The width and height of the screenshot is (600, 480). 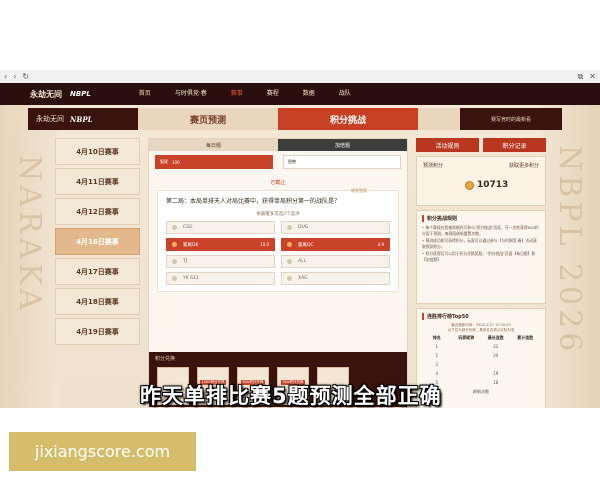 What do you see at coordinates (145, 94) in the screenshot?
I see `nav-item-home: 首页` at bounding box center [145, 94].